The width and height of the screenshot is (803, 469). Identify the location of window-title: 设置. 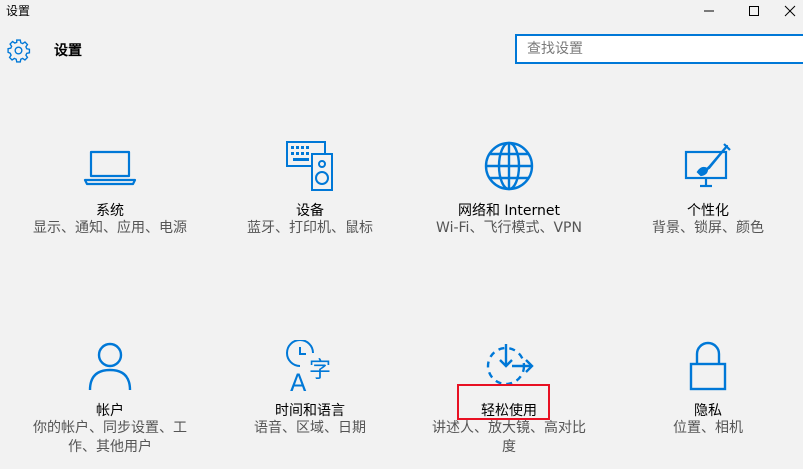
(18, 11).